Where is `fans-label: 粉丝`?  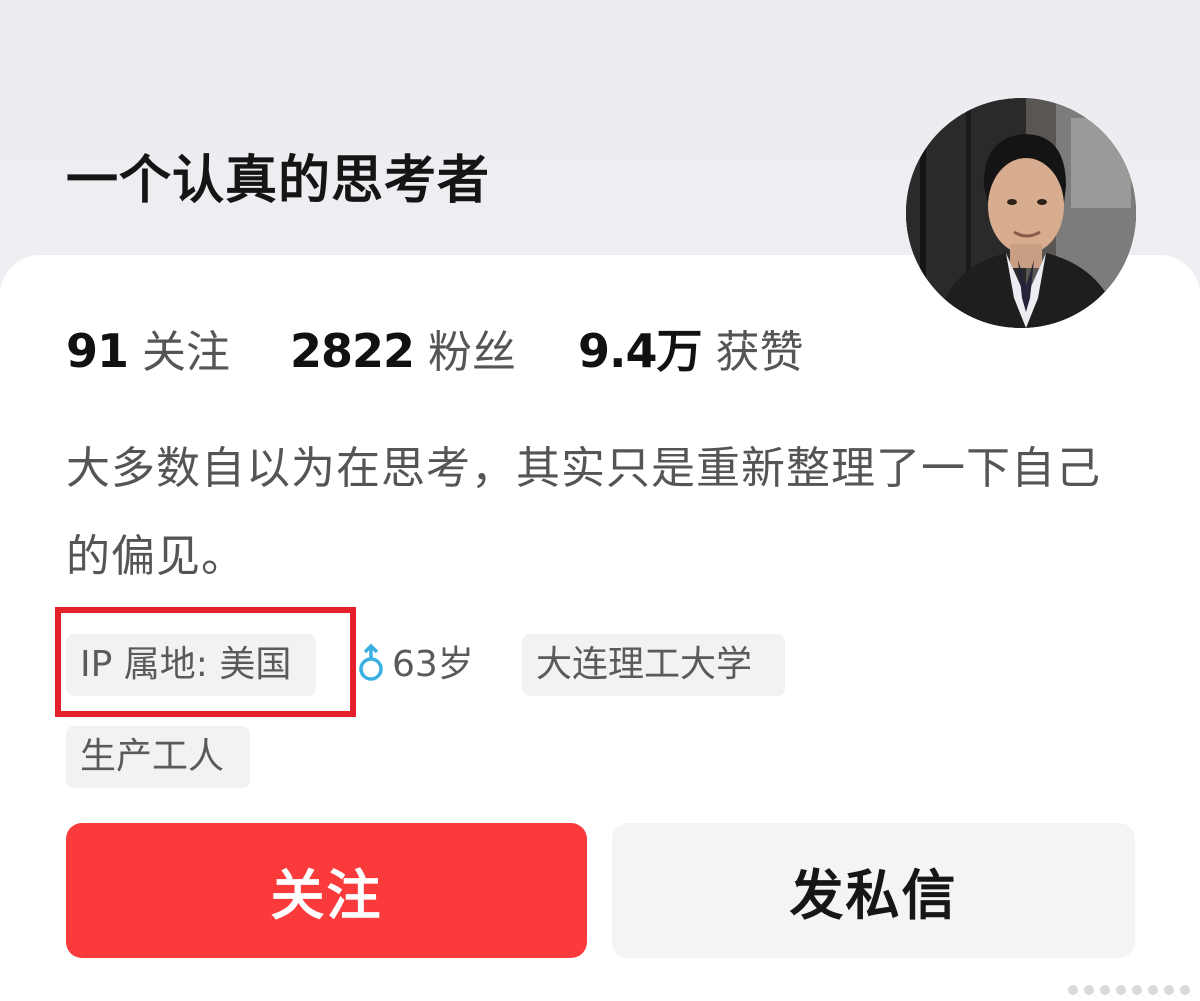 fans-label: 粉丝 is located at coordinates (472, 352).